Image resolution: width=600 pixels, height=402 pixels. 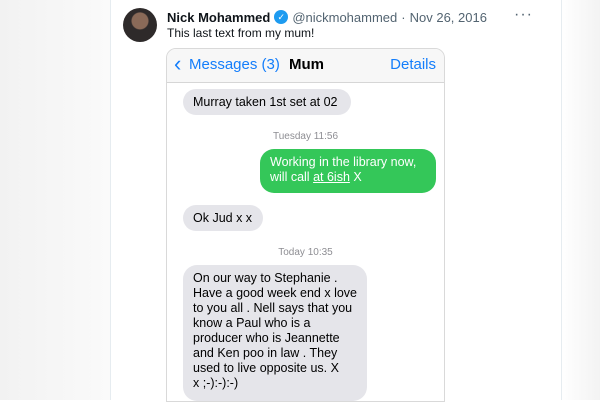 What do you see at coordinates (140, 25) in the screenshot?
I see `avatar` at bounding box center [140, 25].